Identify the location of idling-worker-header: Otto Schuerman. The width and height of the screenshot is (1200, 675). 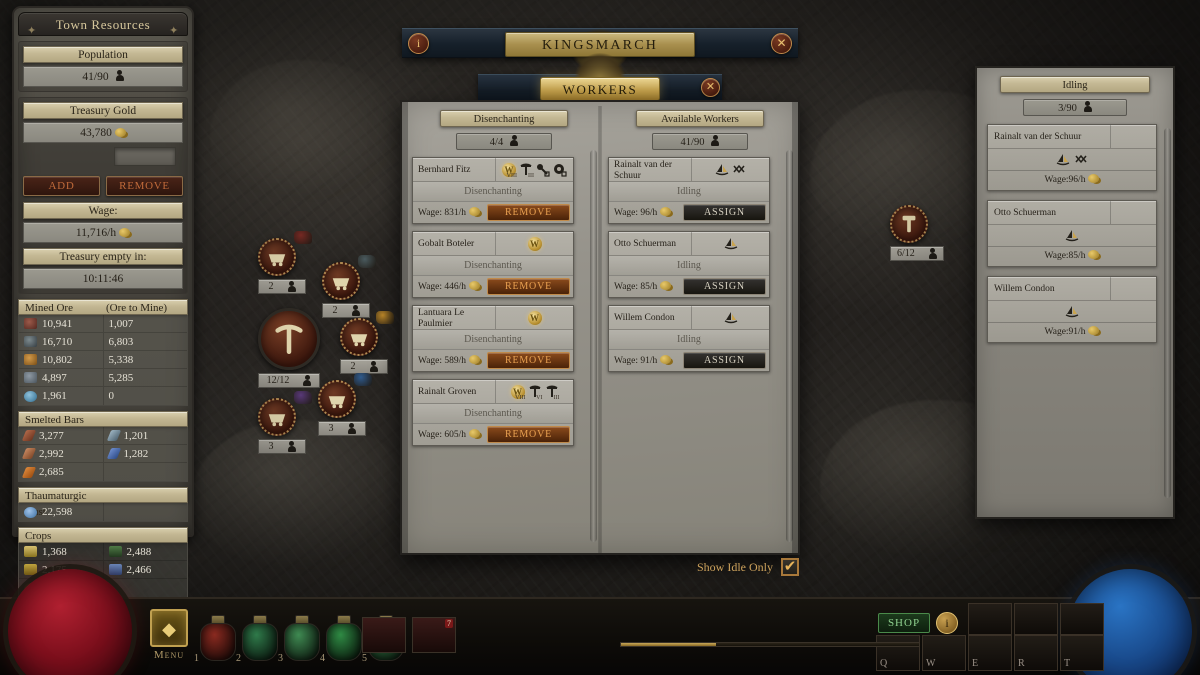
(1072, 213).